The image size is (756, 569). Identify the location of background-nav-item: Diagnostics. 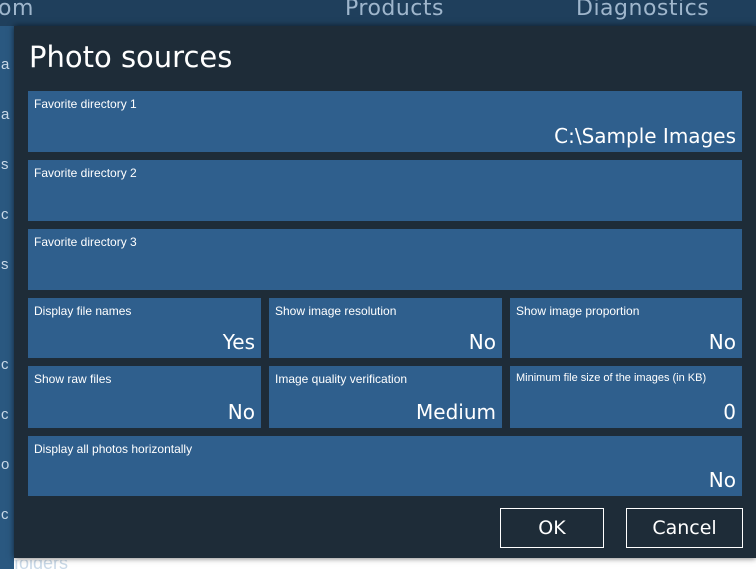
(642, 10).